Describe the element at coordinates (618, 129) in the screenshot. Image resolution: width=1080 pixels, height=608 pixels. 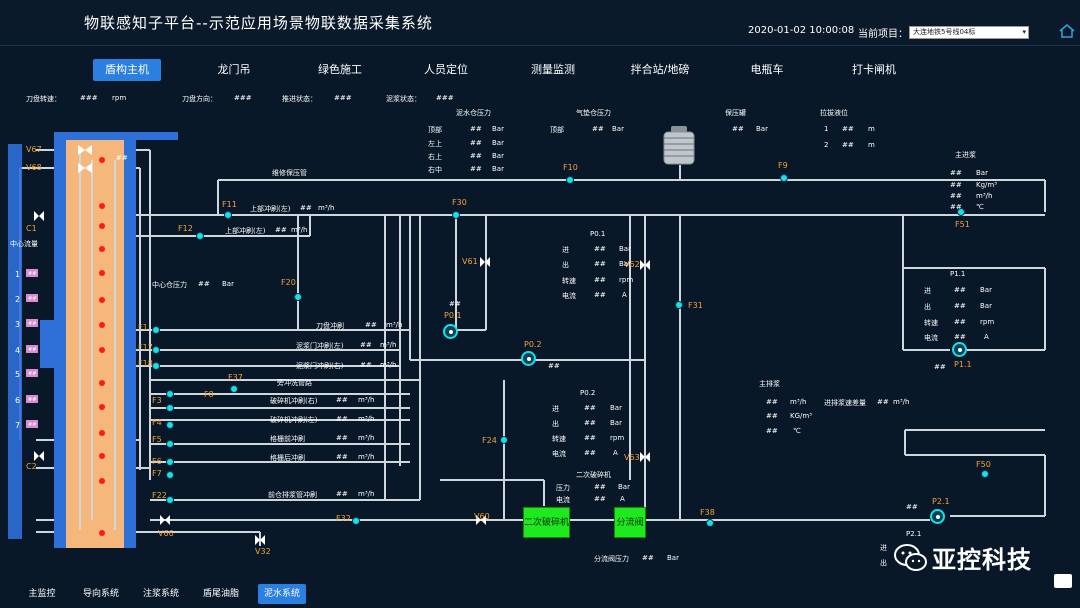
I see `air-pressure-unit: Bar` at that location.